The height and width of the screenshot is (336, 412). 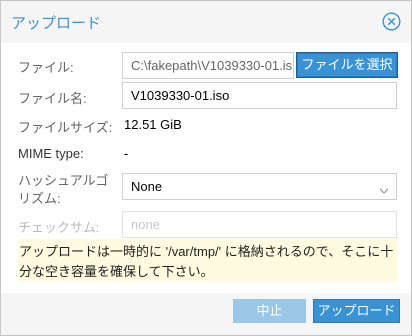 What do you see at coordinates (356, 311) in the screenshot?
I see `upload-button: アップロード` at bounding box center [356, 311].